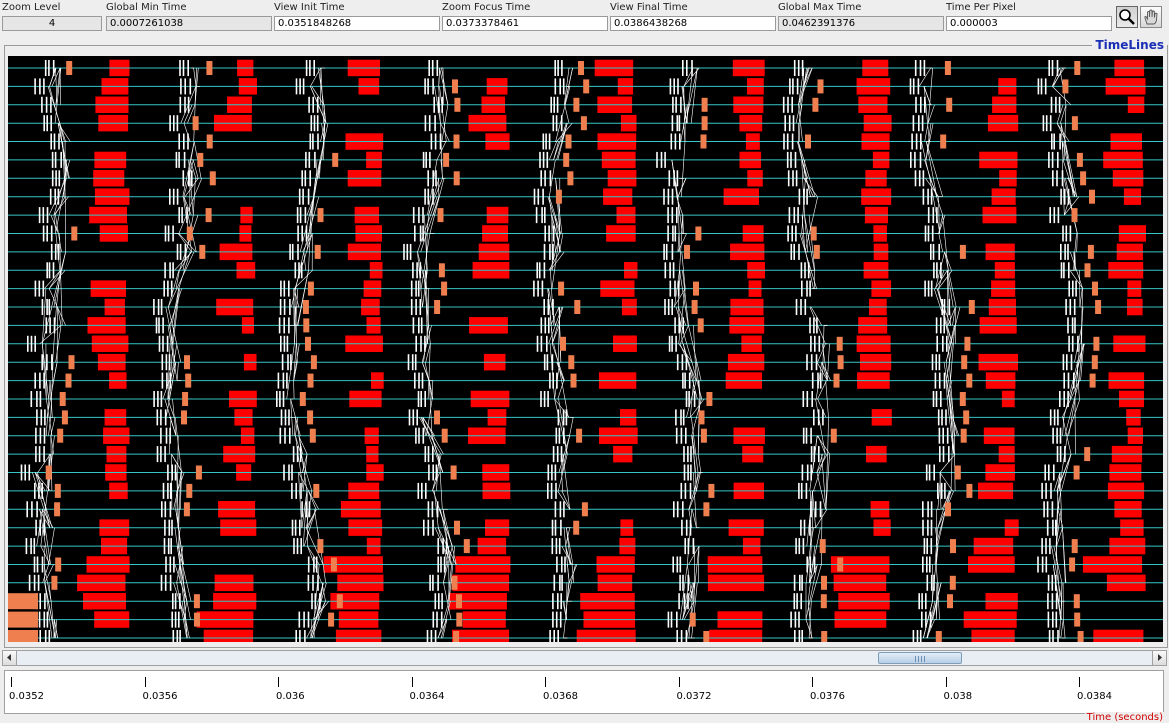 Image resolution: width=1169 pixels, height=723 pixels. What do you see at coordinates (1029, 23) in the screenshot?
I see `time-per-pixel-input: 0.000003` at bounding box center [1029, 23].